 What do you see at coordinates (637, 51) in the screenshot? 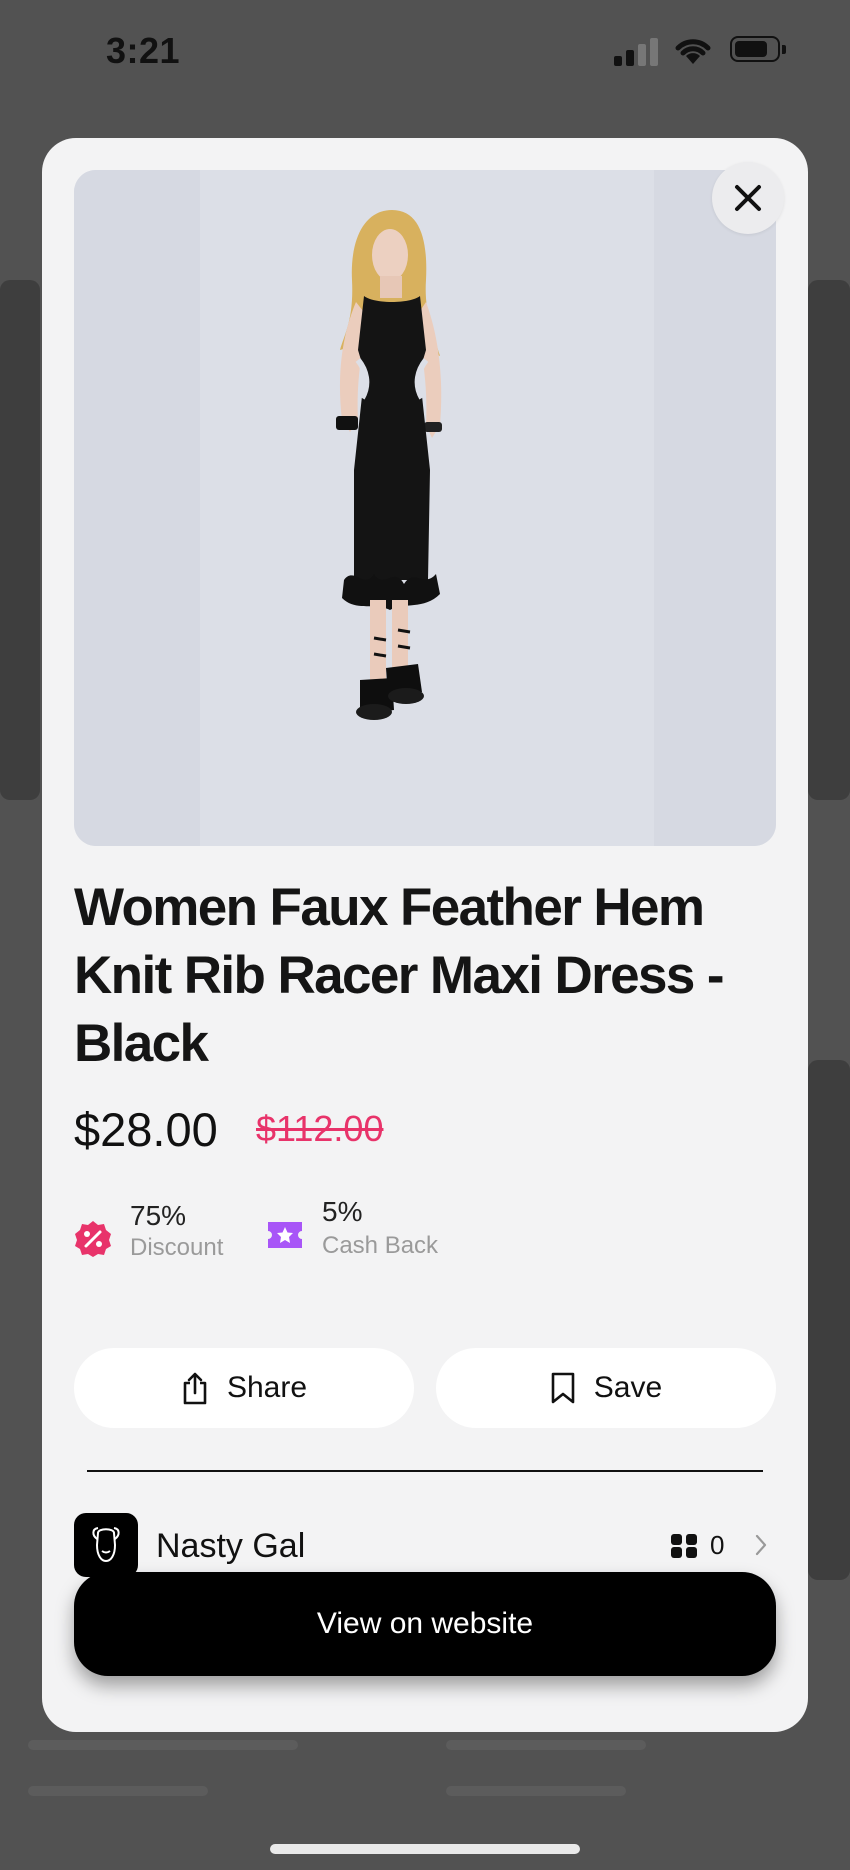
I see `cellular-signal-icon` at bounding box center [637, 51].